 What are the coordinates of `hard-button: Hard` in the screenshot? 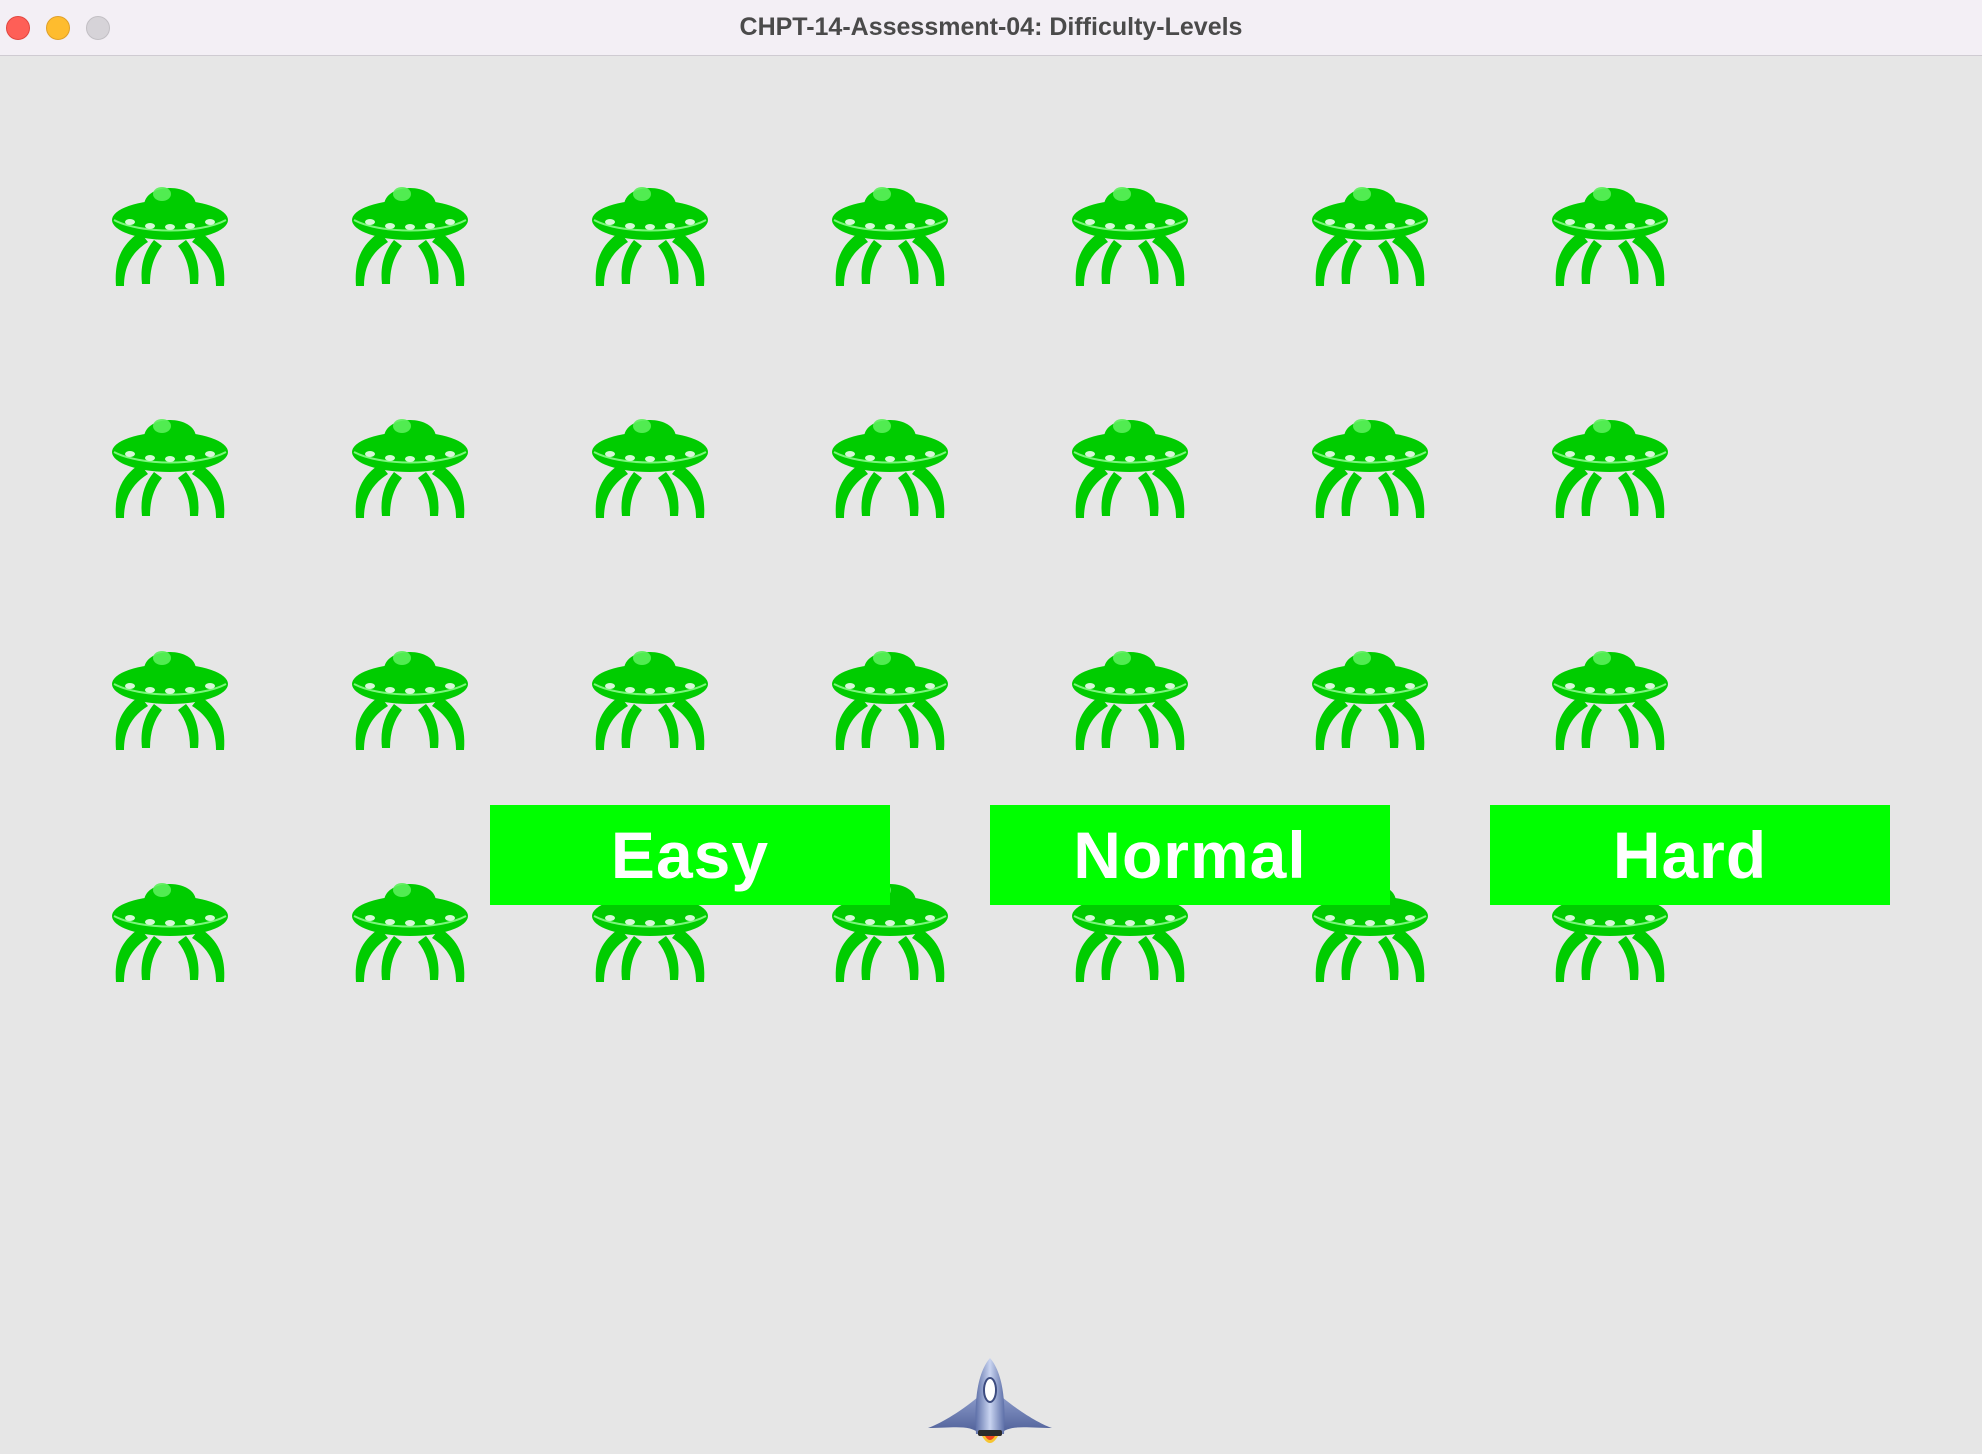 It's located at (1690, 855).